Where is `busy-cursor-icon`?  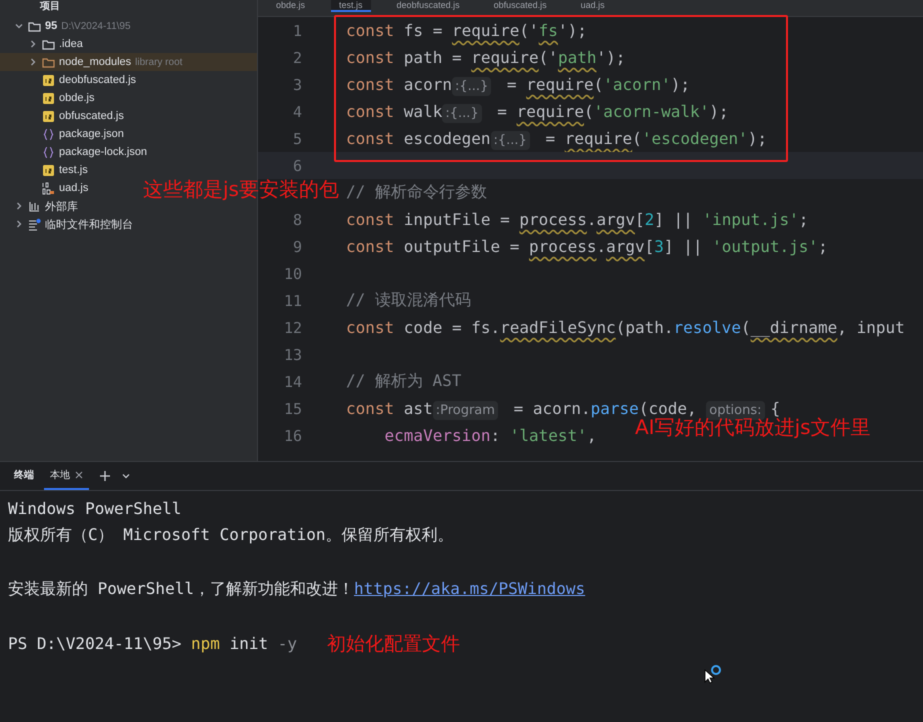
busy-cursor-icon is located at coordinates (713, 674).